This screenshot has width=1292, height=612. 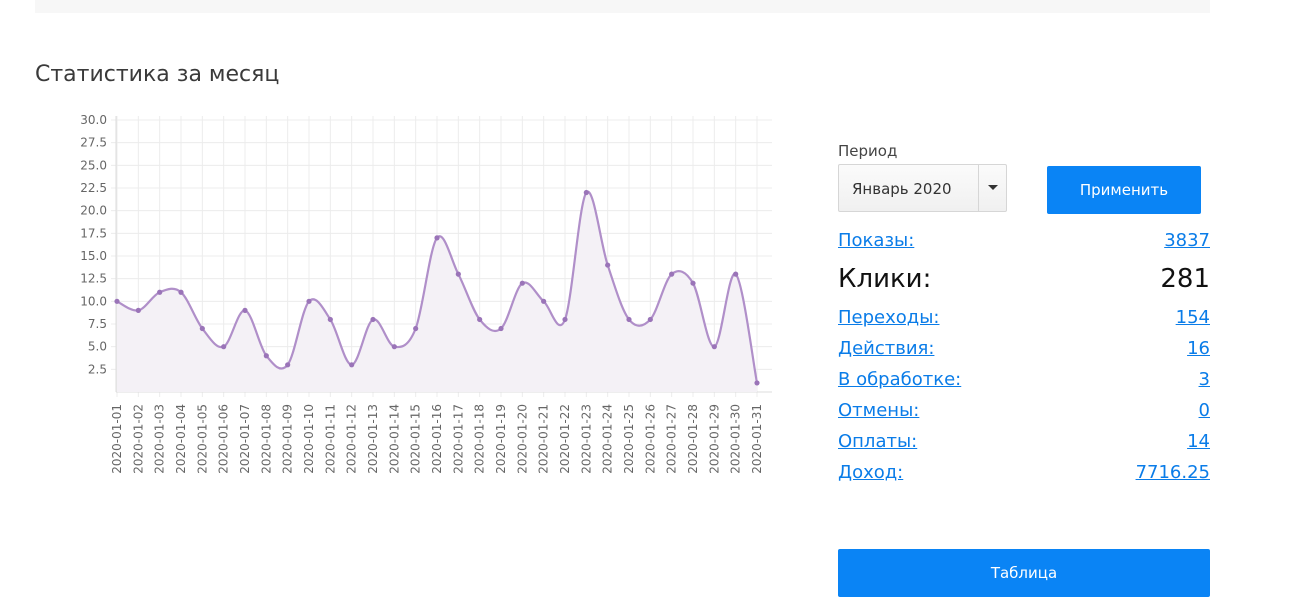 What do you see at coordinates (693, 439) in the screenshot?
I see `x-tick-label: 2020-01-28` at bounding box center [693, 439].